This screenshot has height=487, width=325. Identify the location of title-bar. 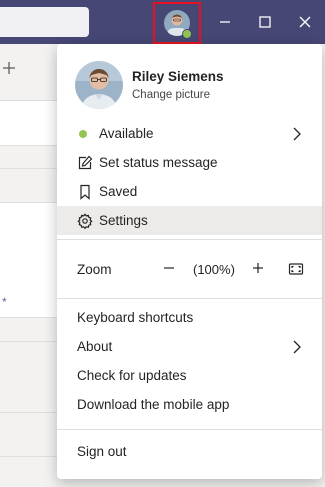
(162, 22).